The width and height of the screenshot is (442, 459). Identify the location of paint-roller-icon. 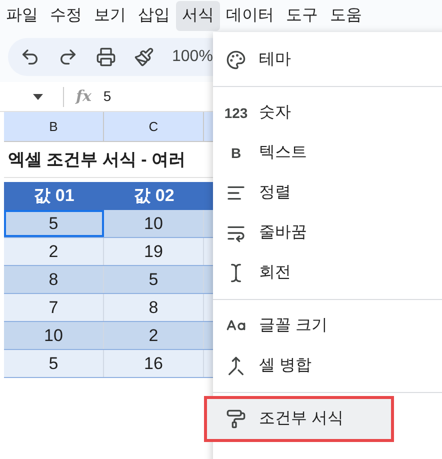
(236, 419).